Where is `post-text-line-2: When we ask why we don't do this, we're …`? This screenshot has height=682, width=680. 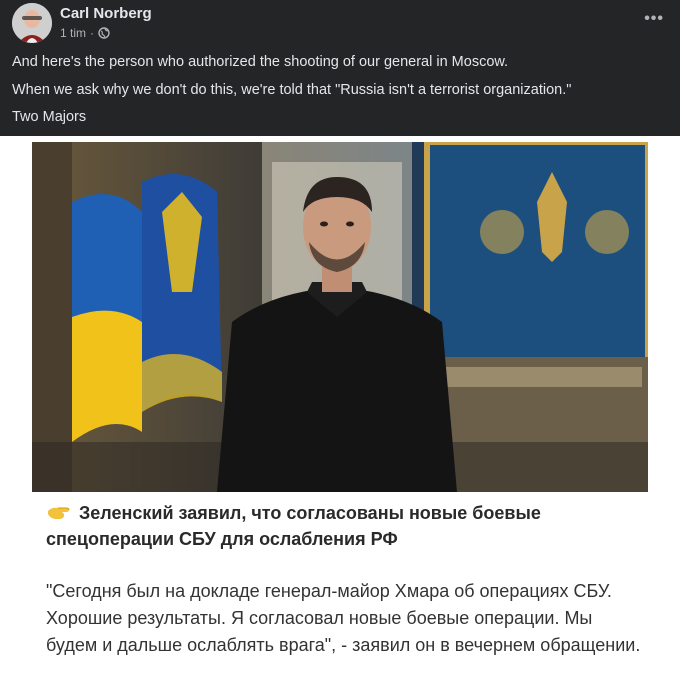
post-text-line-2: When we ask why we don't do this, we're … is located at coordinates (292, 90).